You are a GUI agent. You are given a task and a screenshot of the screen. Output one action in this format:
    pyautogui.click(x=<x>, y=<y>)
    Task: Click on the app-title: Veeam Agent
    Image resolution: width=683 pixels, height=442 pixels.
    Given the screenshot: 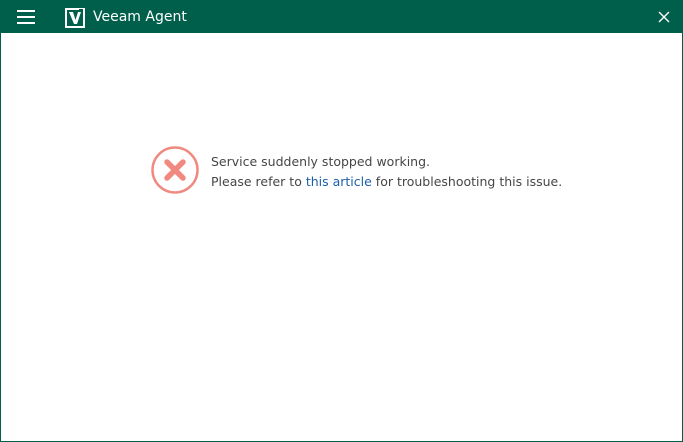 What is the action you would take?
    pyautogui.click(x=140, y=17)
    